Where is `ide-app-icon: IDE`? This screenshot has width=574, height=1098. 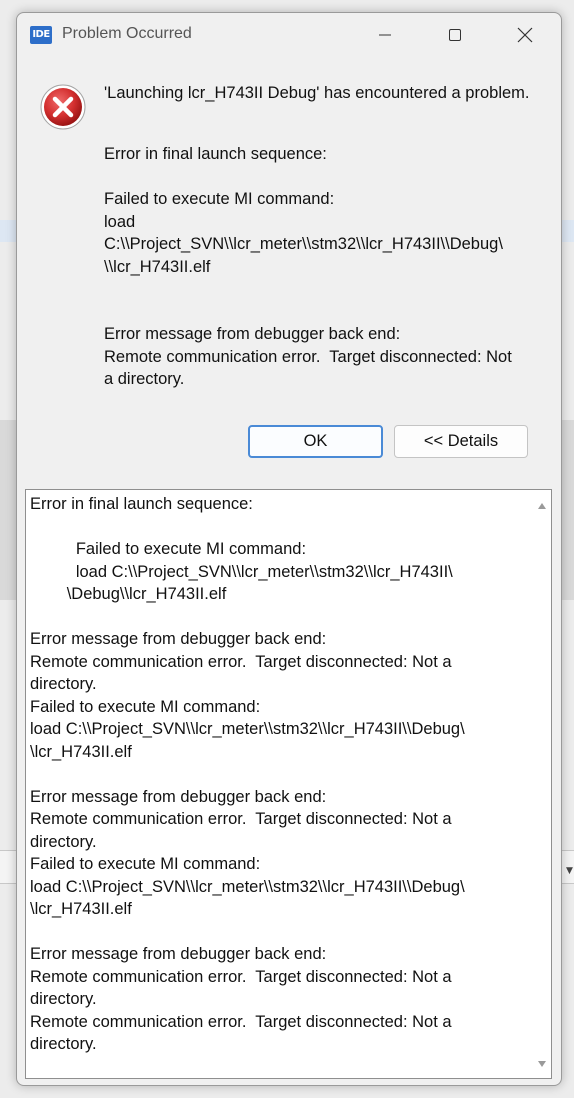 ide-app-icon: IDE is located at coordinates (41, 35).